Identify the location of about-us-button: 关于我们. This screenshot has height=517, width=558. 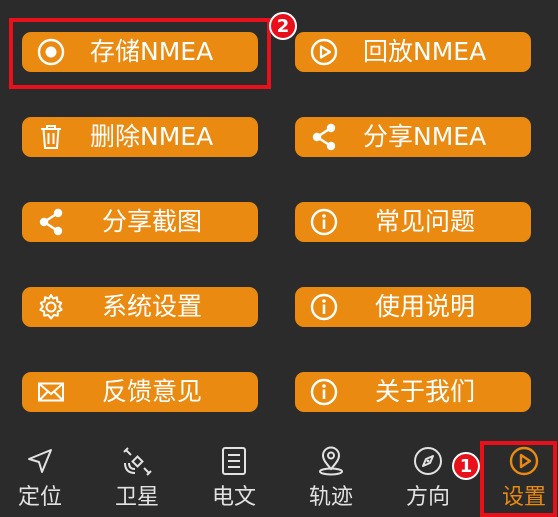
(413, 392).